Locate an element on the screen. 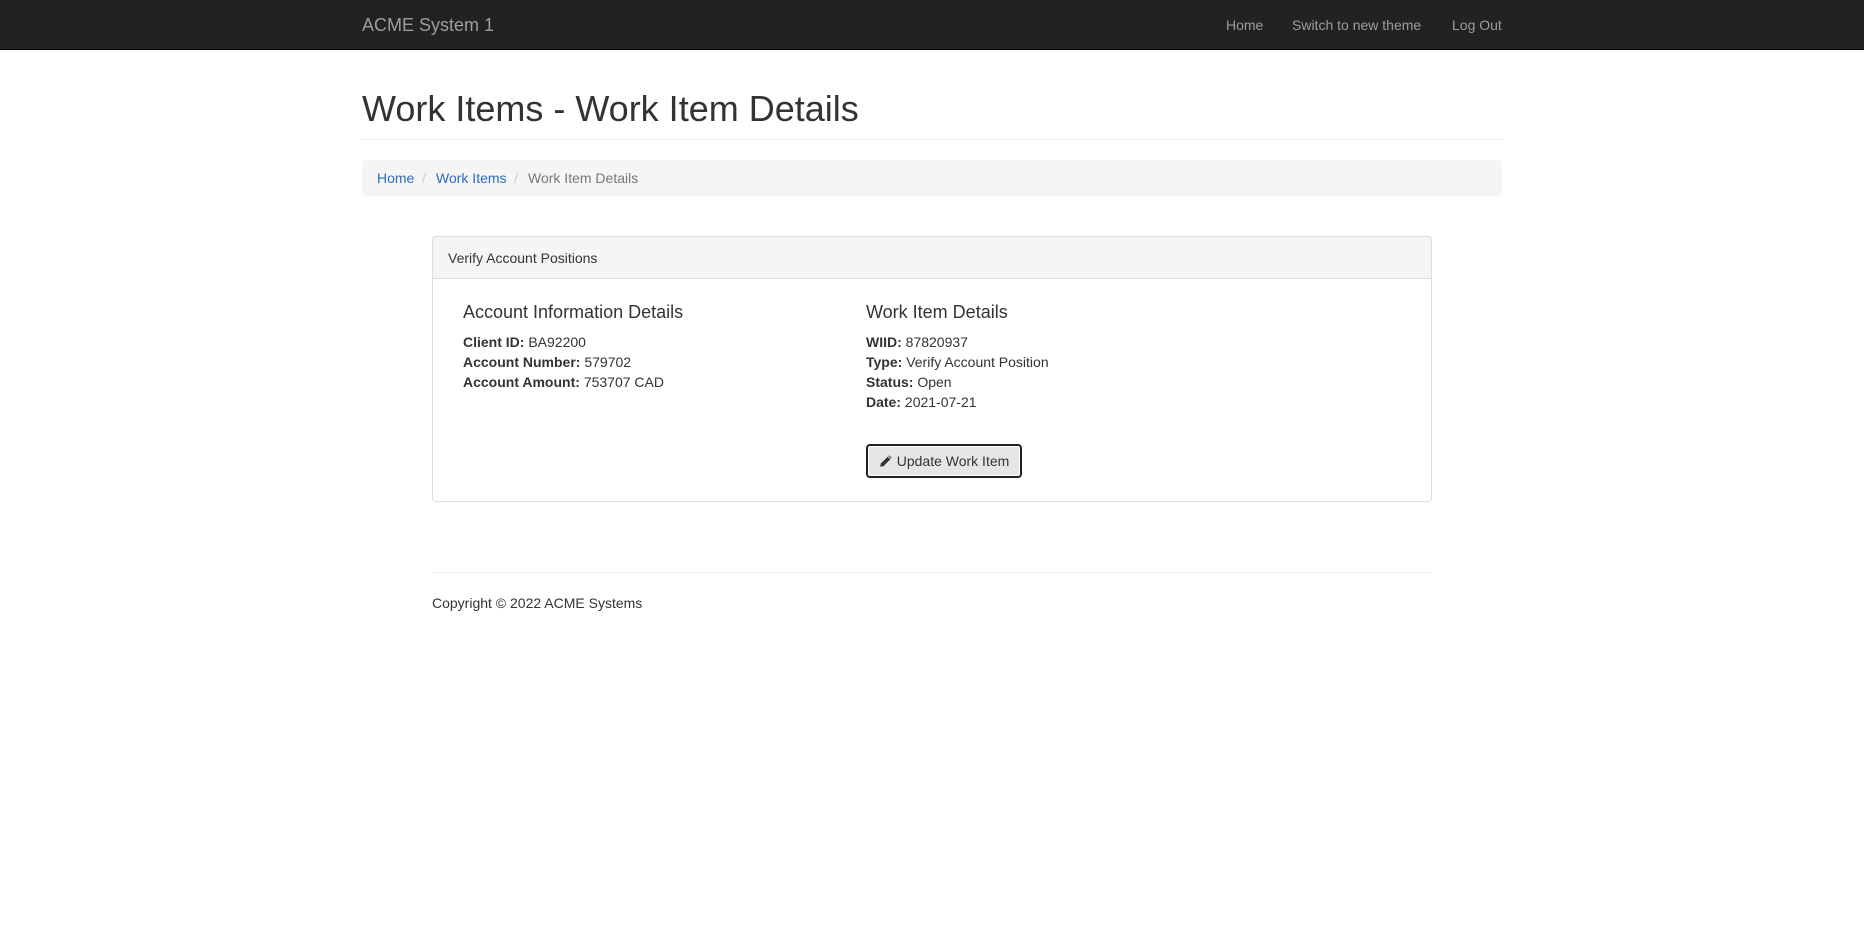 The height and width of the screenshot is (933, 1864). update-work-item-button: Update Work Item is located at coordinates (944, 461).